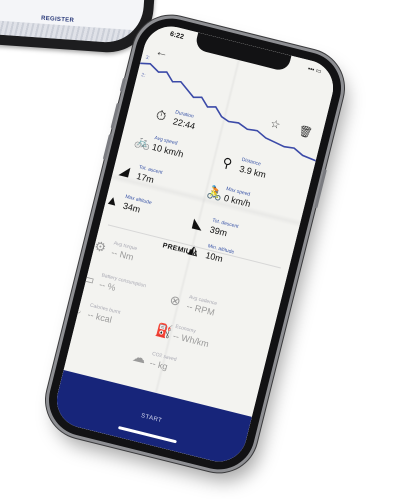 The image size is (398, 499). I want to click on stat-avg-speed: 🚲 Avg speed 10 km/h, so click(180, 145).